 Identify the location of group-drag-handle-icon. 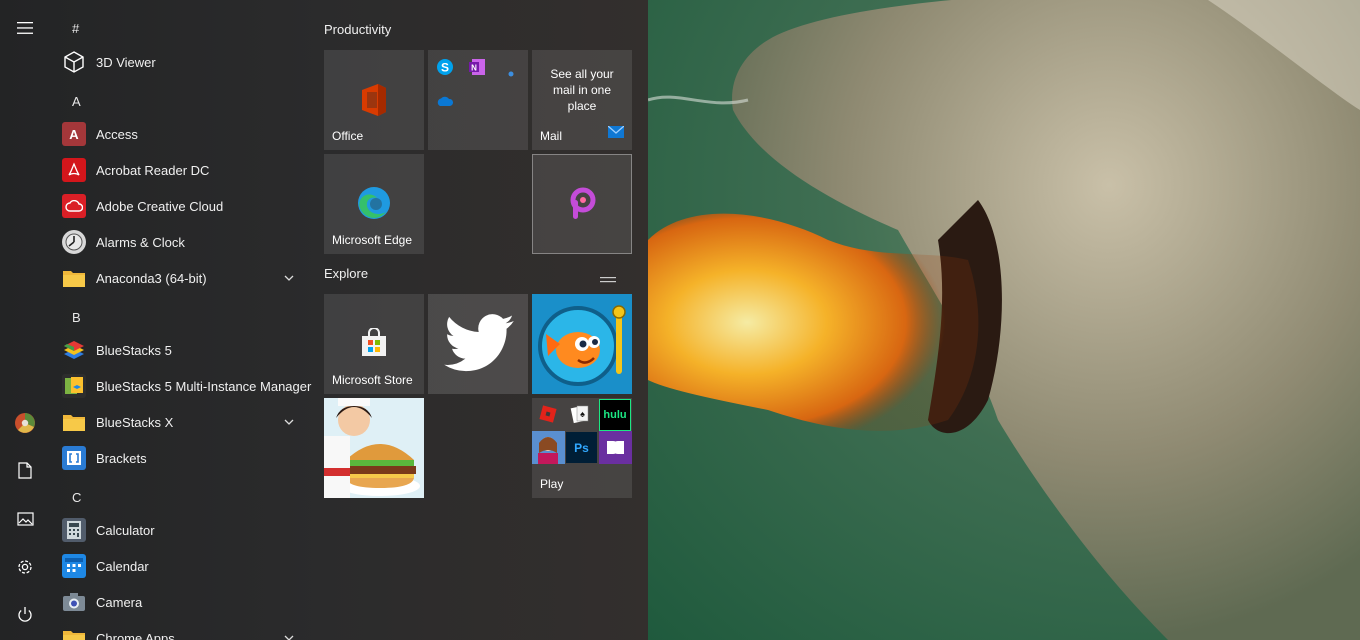
(608, 279).